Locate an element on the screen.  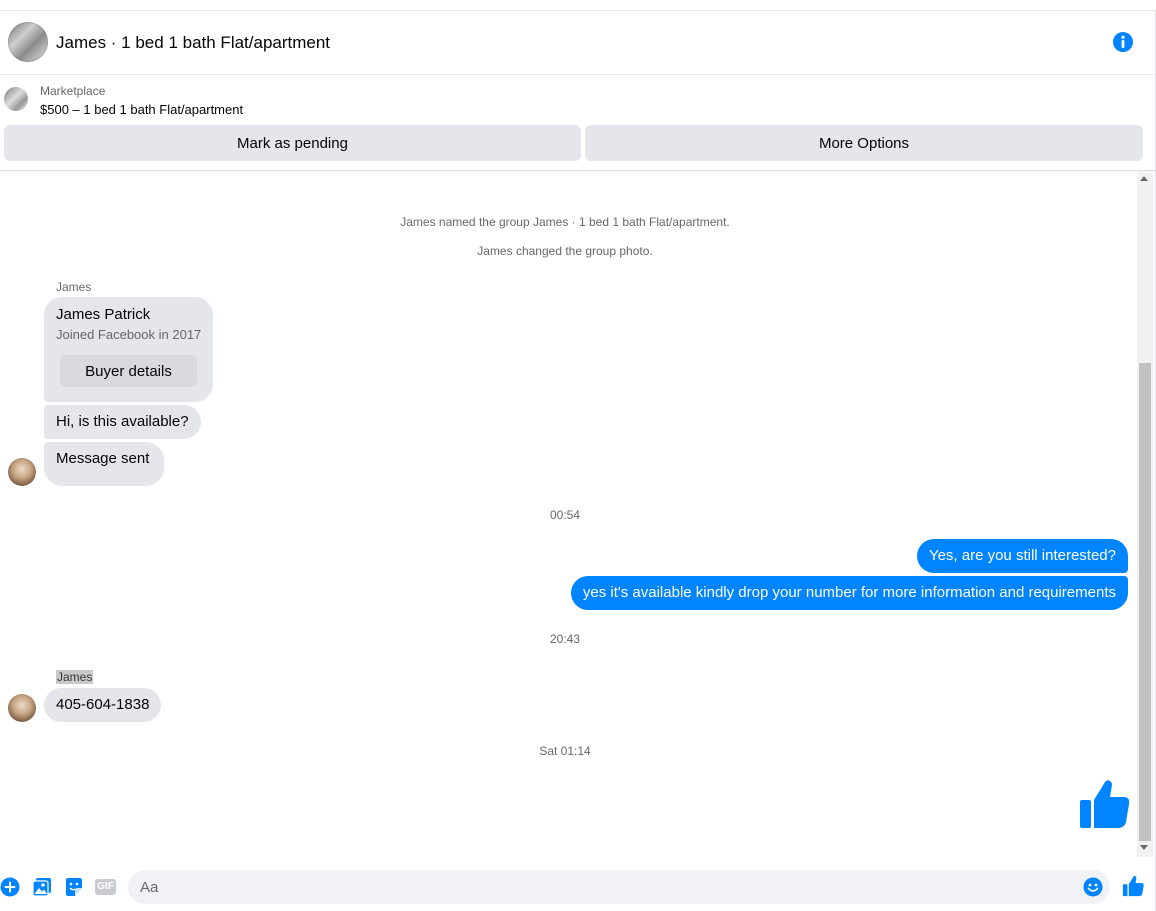
message-bubble-in: Hi, is this available? is located at coordinates (122, 422).